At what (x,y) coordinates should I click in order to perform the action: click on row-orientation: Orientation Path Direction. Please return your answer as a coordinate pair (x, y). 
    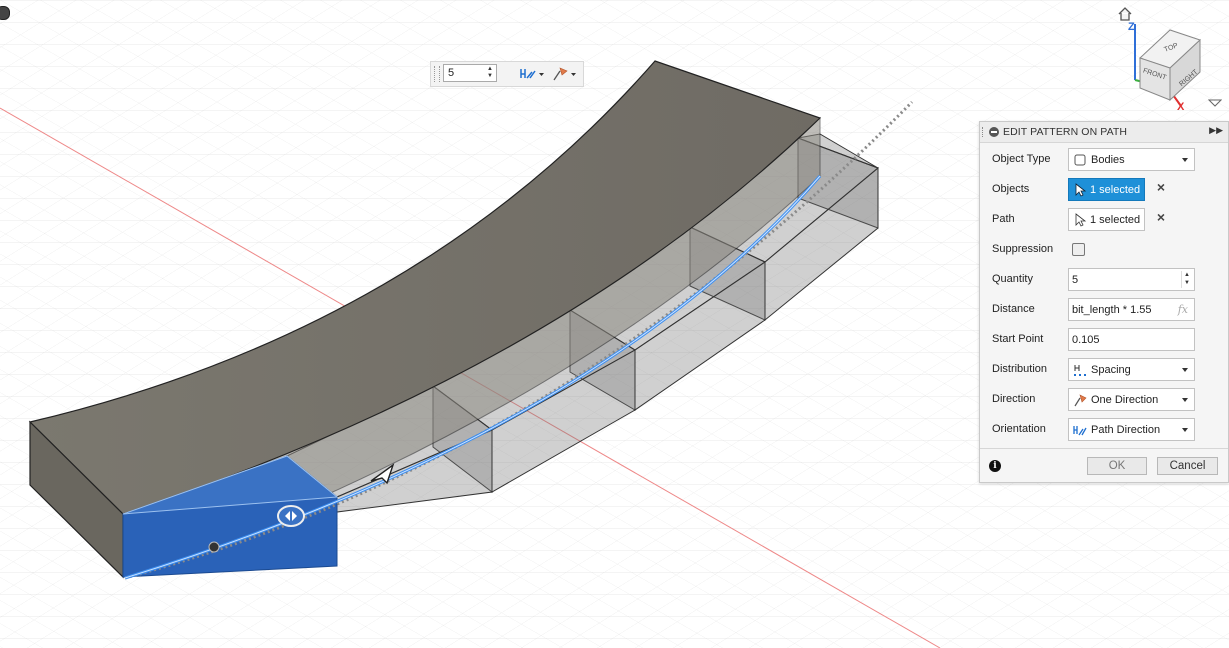
    Looking at the image, I should click on (1104, 430).